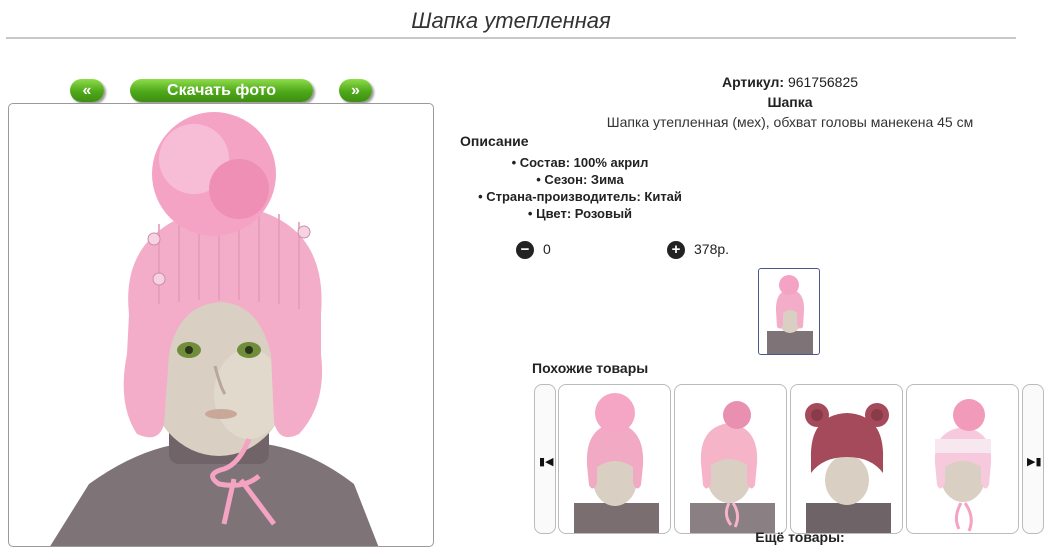 The width and height of the screenshot is (1059, 547). What do you see at coordinates (87, 90) in the screenshot?
I see `prev-photo-button: «` at bounding box center [87, 90].